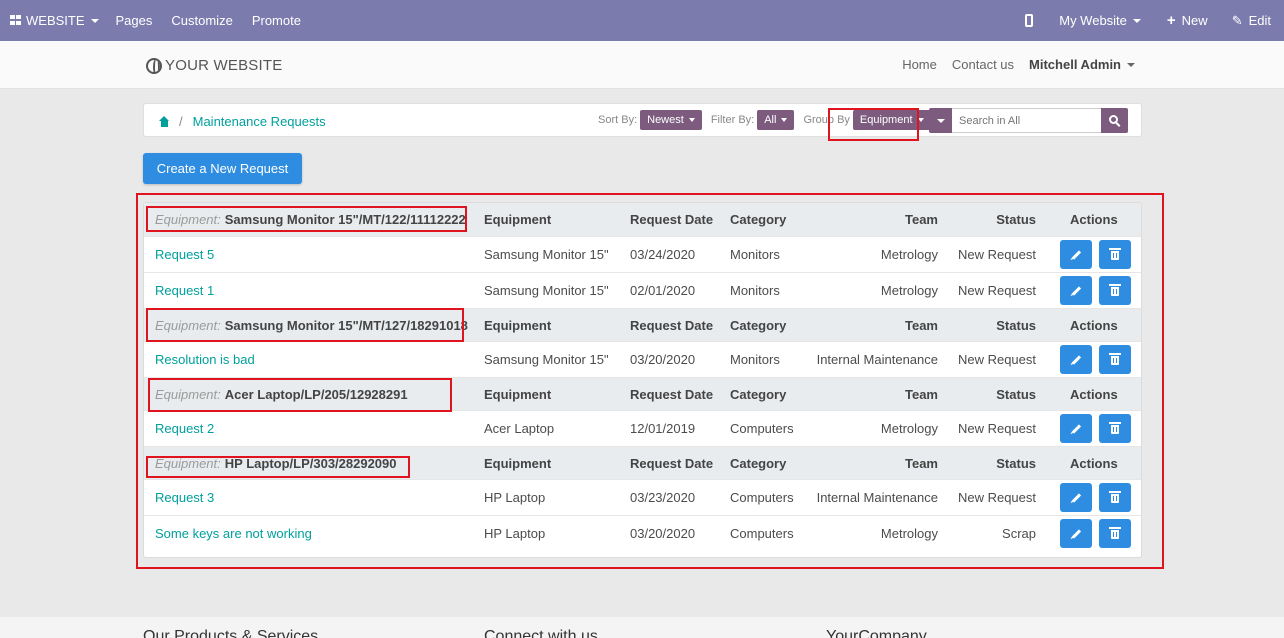 This screenshot has height=638, width=1284. I want to click on request-name: Request 1, so click(184, 290).